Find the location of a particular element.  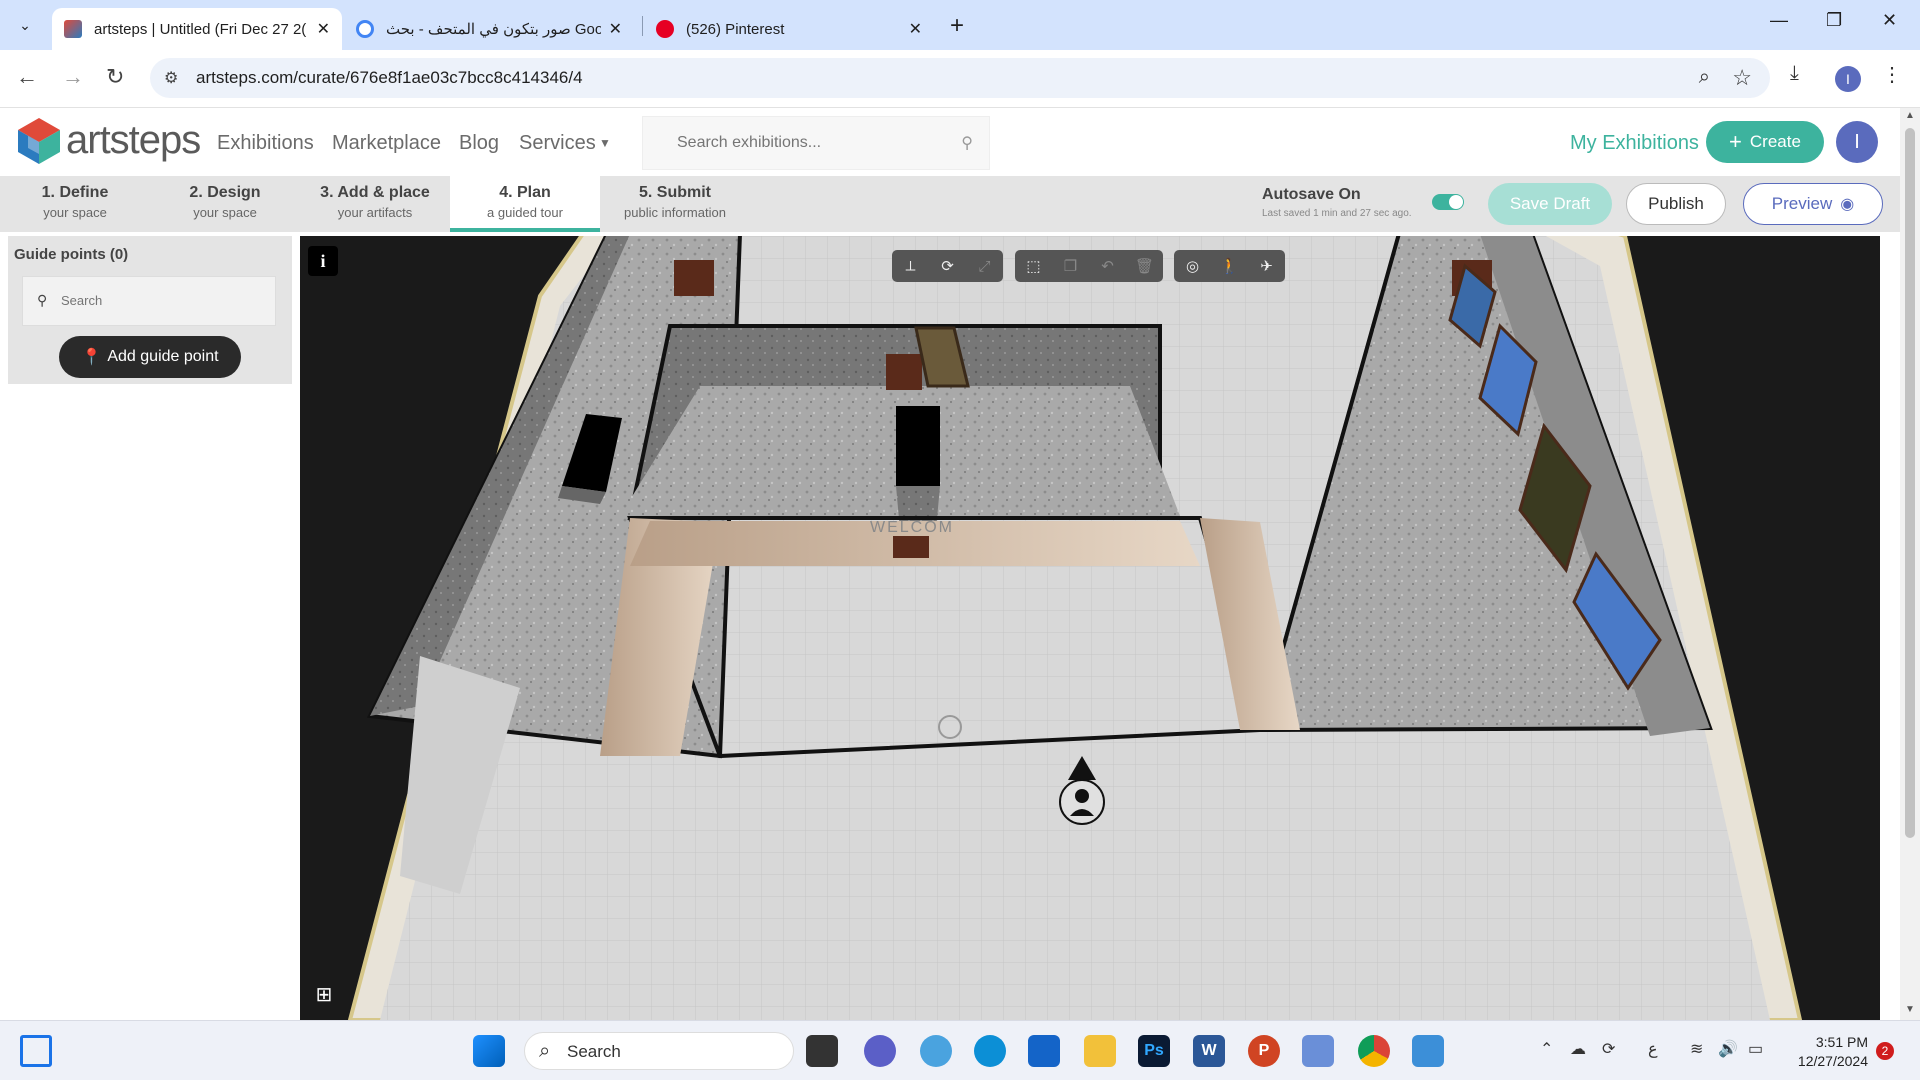

services-caret-icon: ▼ is located at coordinates (605, 143).